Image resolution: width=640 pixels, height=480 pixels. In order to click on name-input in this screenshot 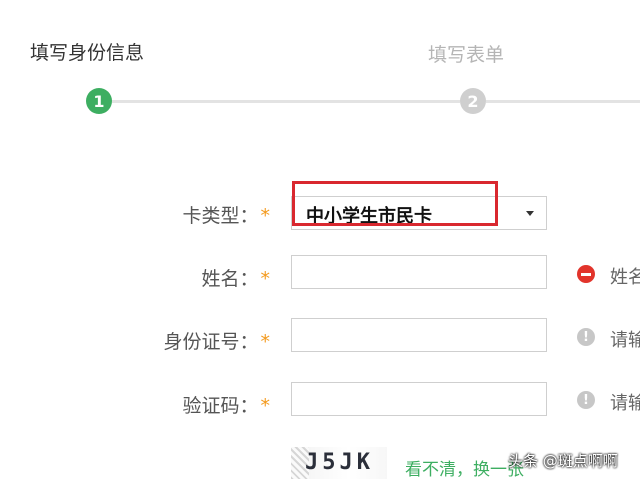, I will do `click(419, 272)`.